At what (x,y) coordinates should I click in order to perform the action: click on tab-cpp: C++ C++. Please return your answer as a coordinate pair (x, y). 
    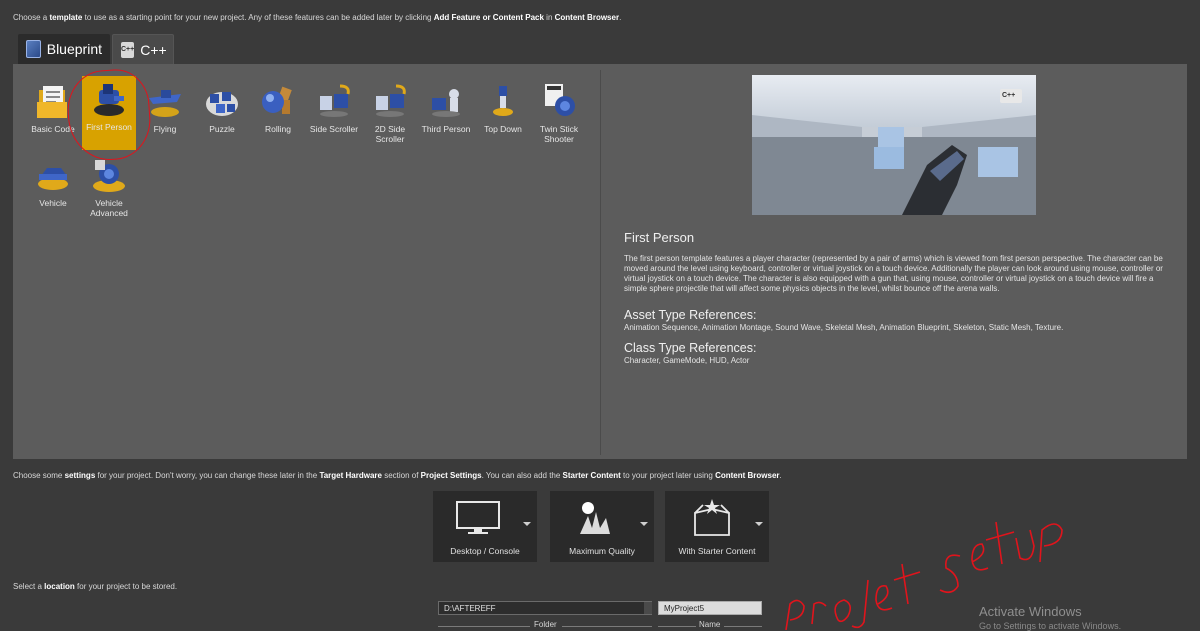
    Looking at the image, I should click on (143, 49).